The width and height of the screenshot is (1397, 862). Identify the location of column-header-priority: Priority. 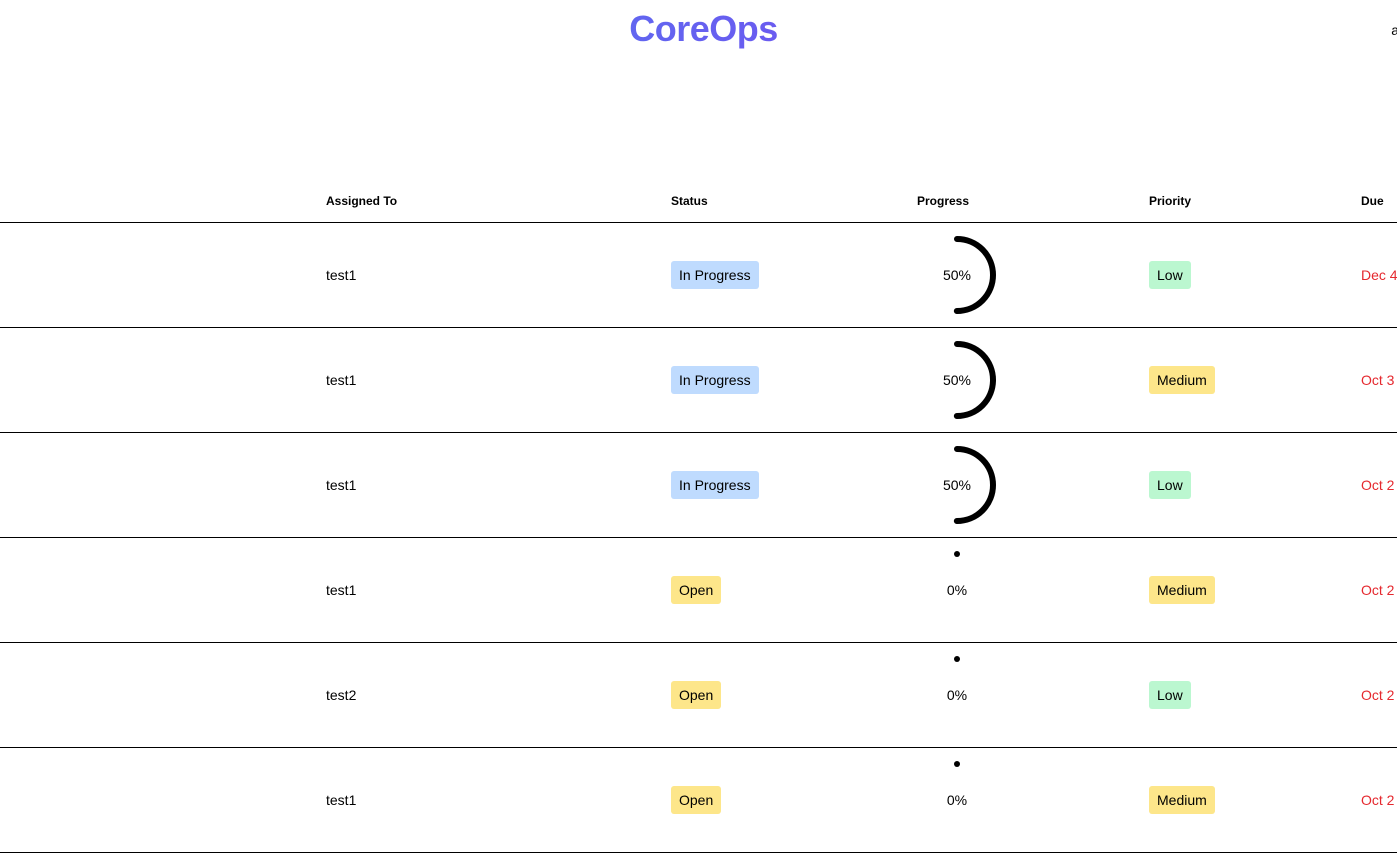
(1170, 201).